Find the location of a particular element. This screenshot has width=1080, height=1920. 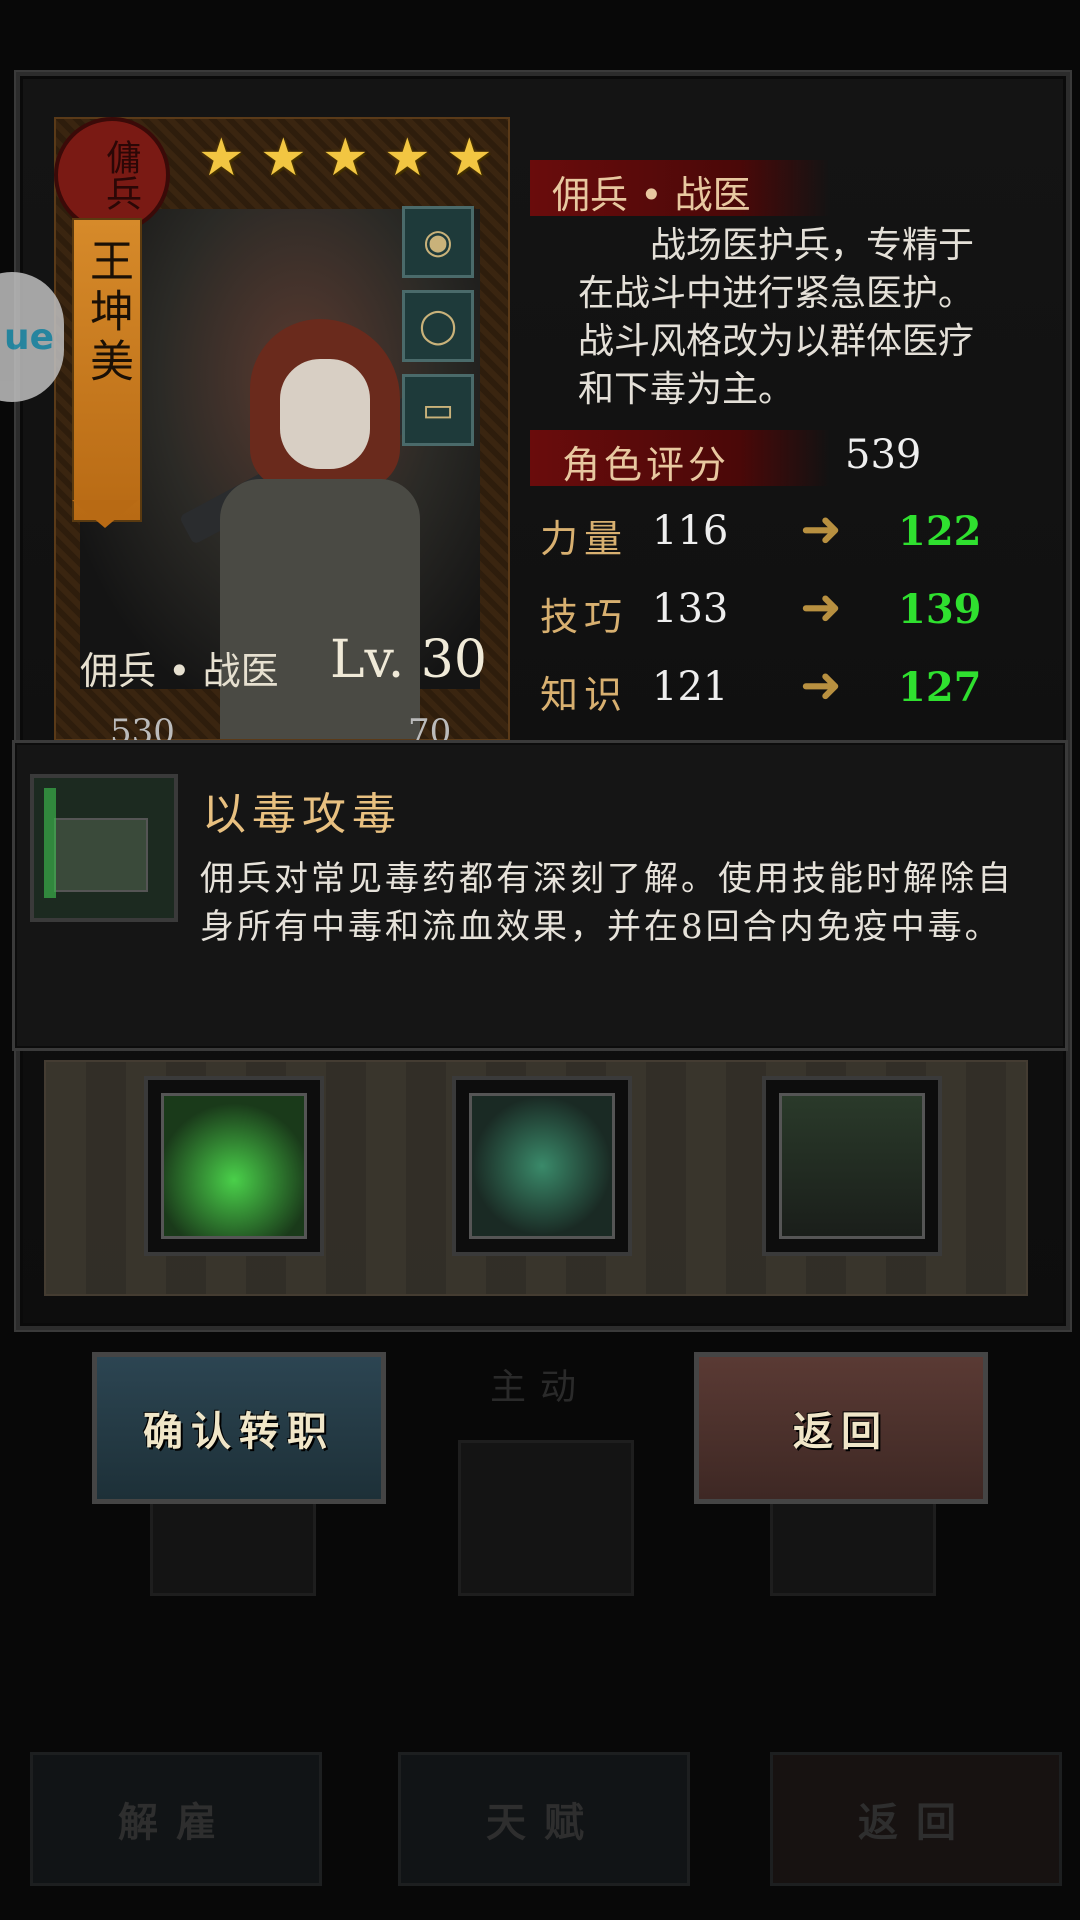

medal-icon: ◉ is located at coordinates (438, 242).